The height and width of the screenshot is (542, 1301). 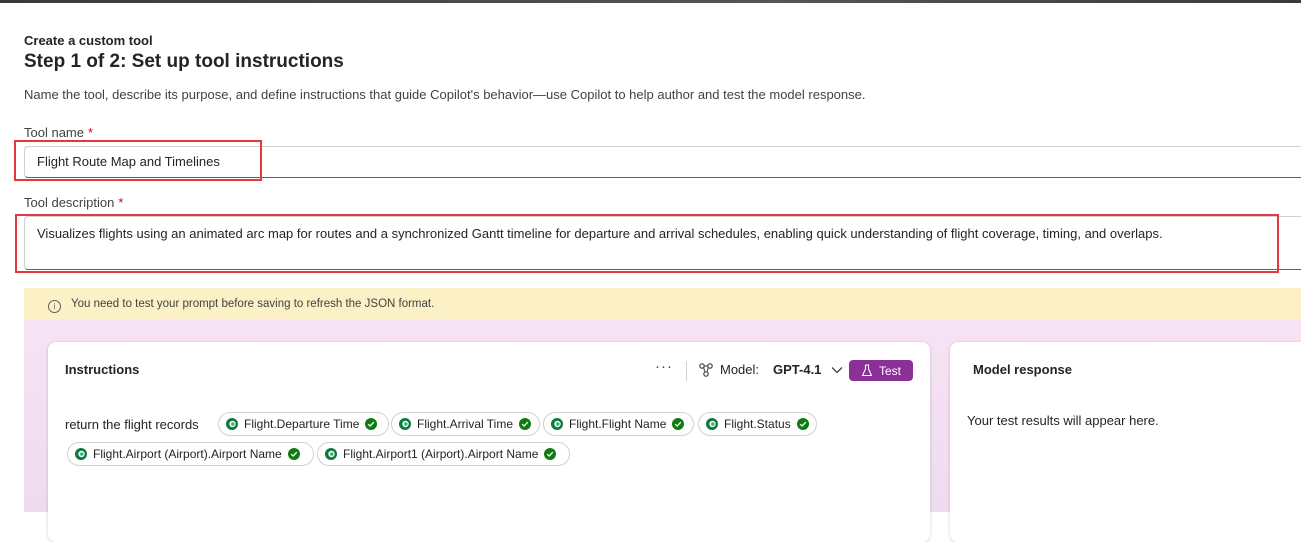 I want to click on info-icon: i, so click(x=54, y=306).